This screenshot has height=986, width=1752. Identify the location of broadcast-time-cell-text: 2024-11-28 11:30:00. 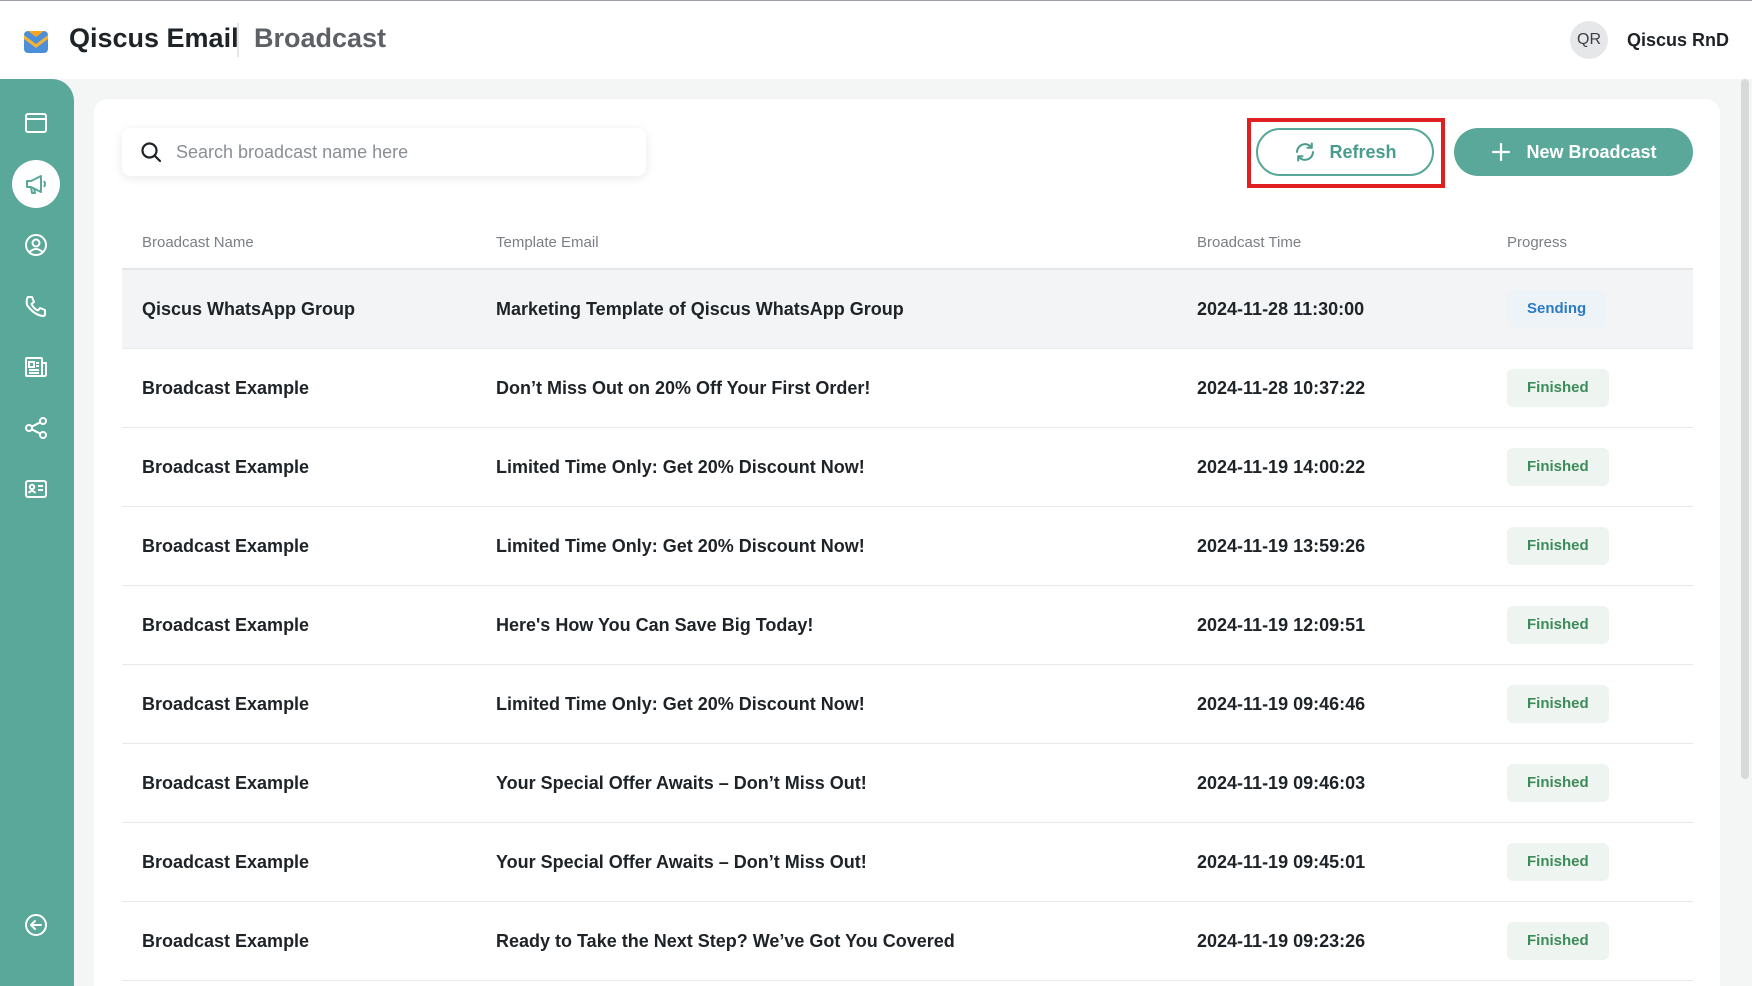
(1281, 308).